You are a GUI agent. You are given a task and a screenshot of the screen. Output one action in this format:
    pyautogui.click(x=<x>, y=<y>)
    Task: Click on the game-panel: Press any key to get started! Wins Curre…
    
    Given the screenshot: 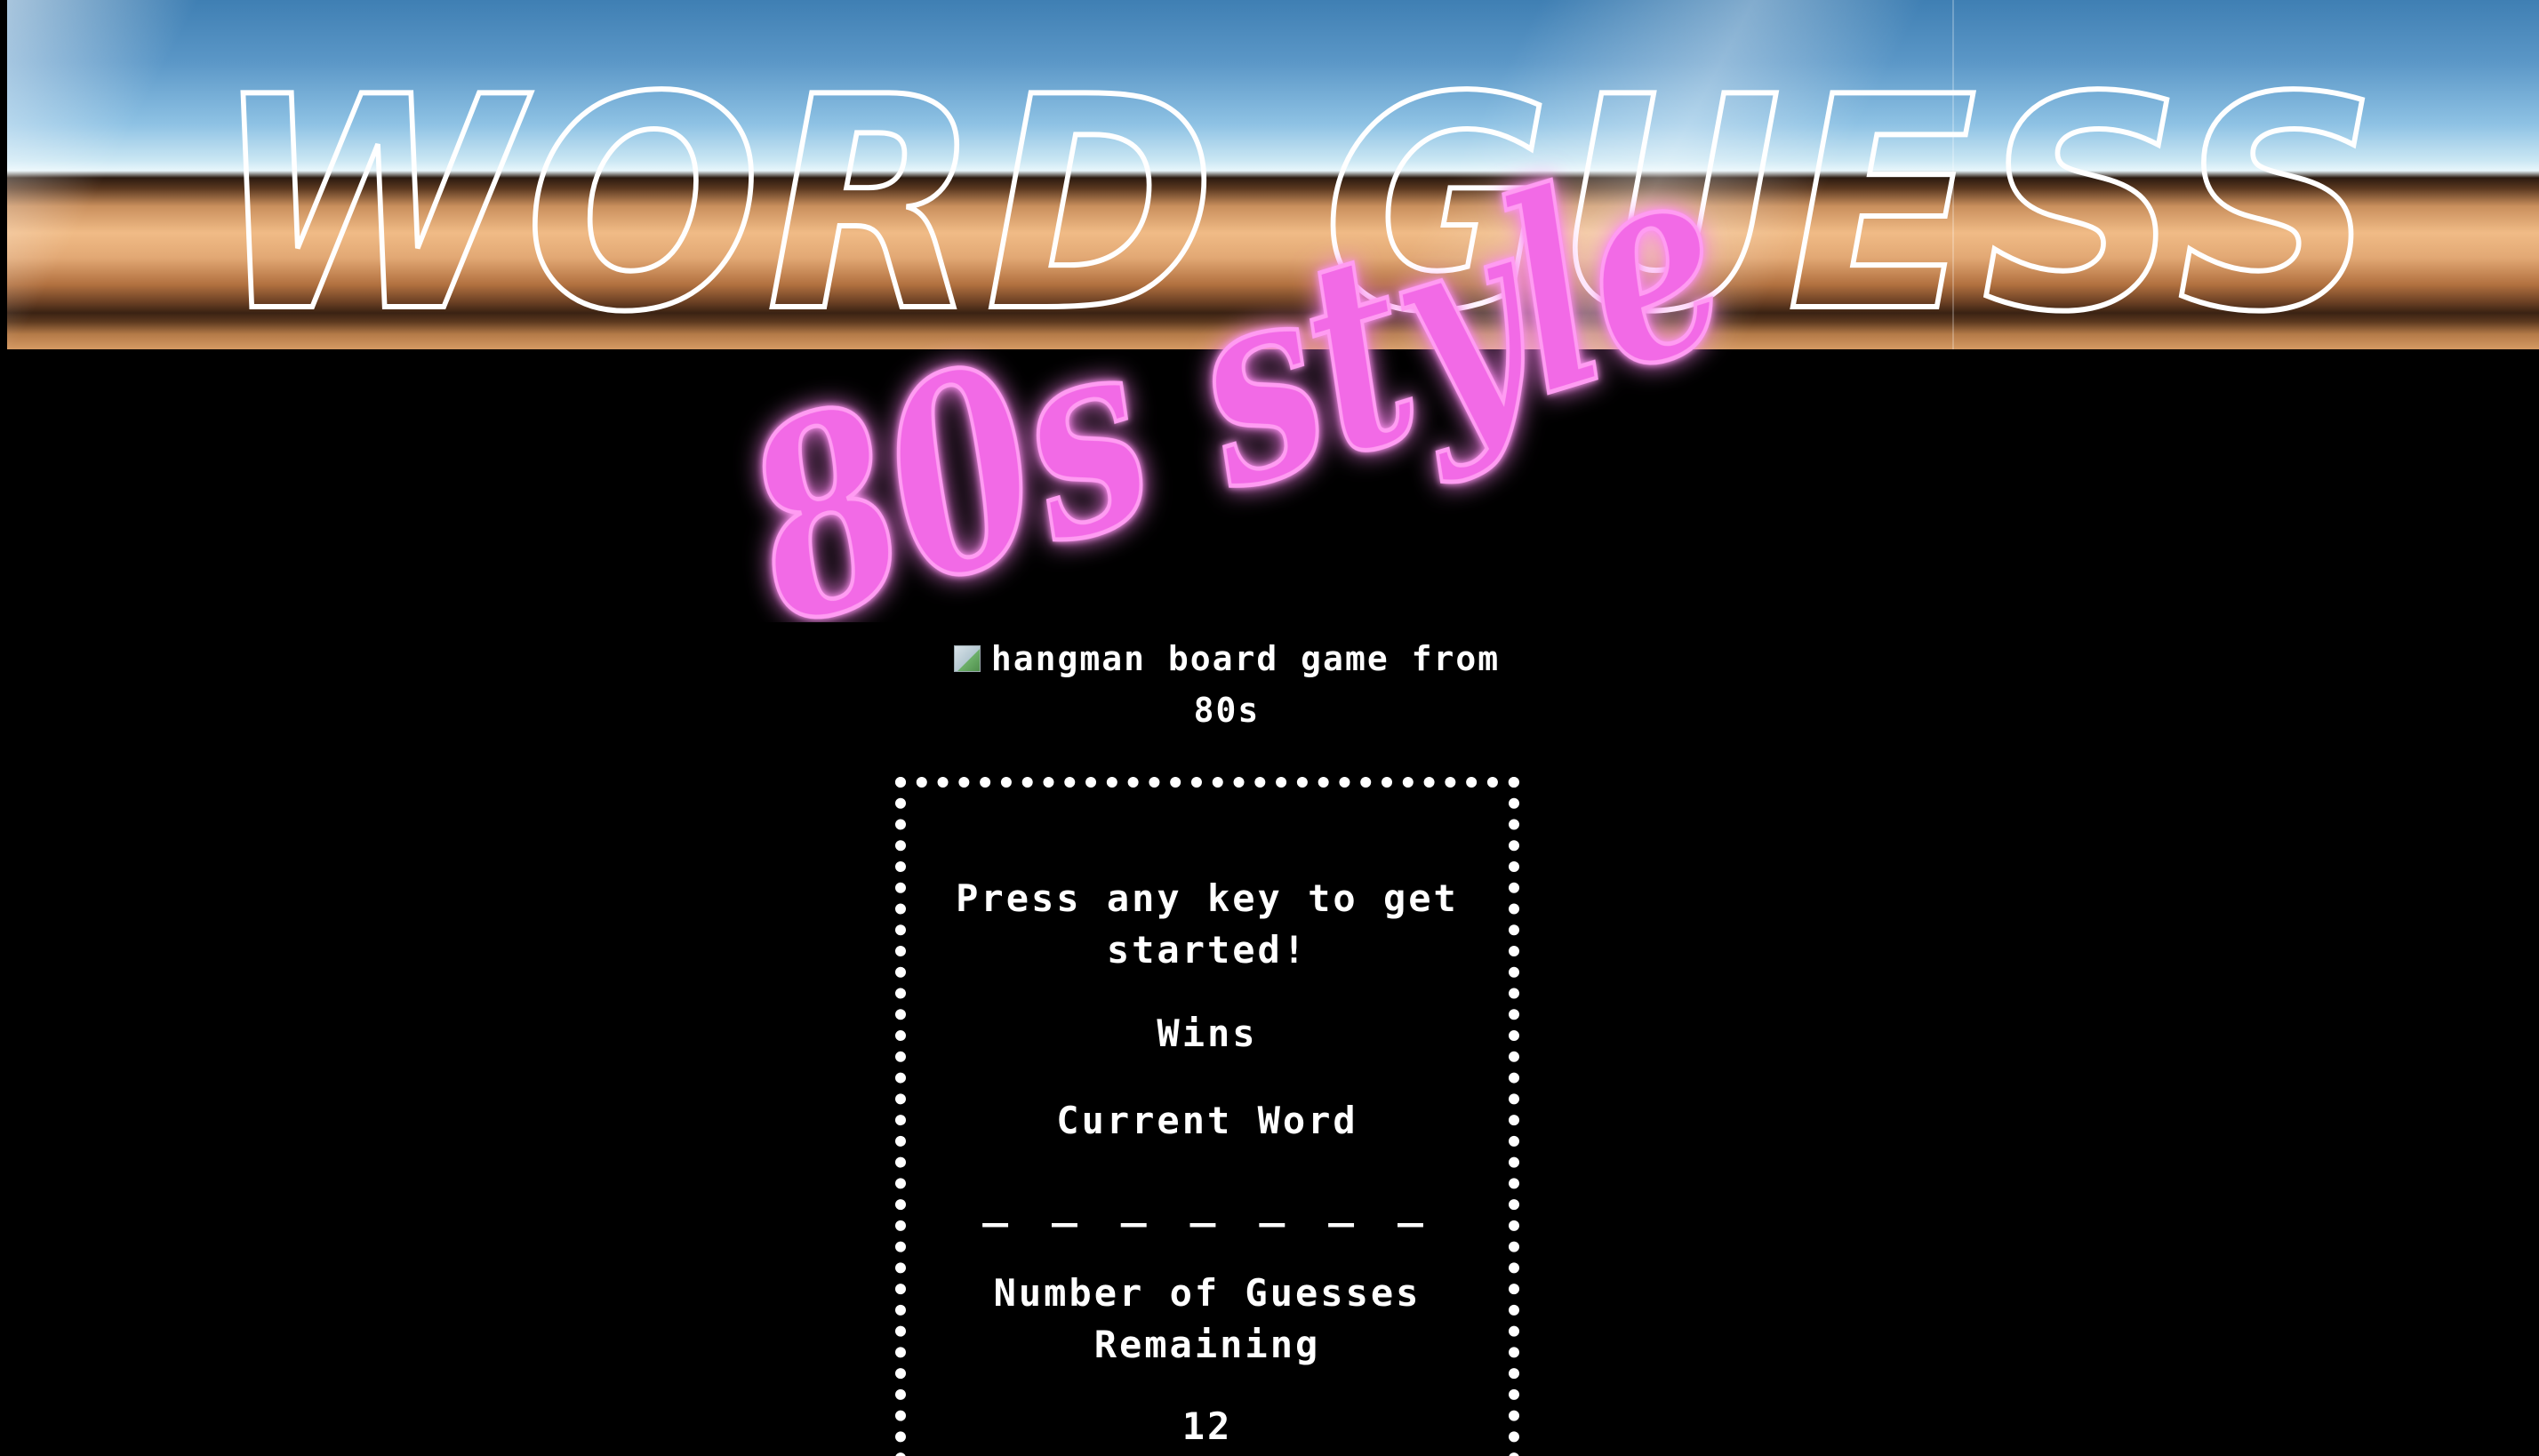 What is the action you would take?
    pyautogui.click(x=1207, y=1116)
    